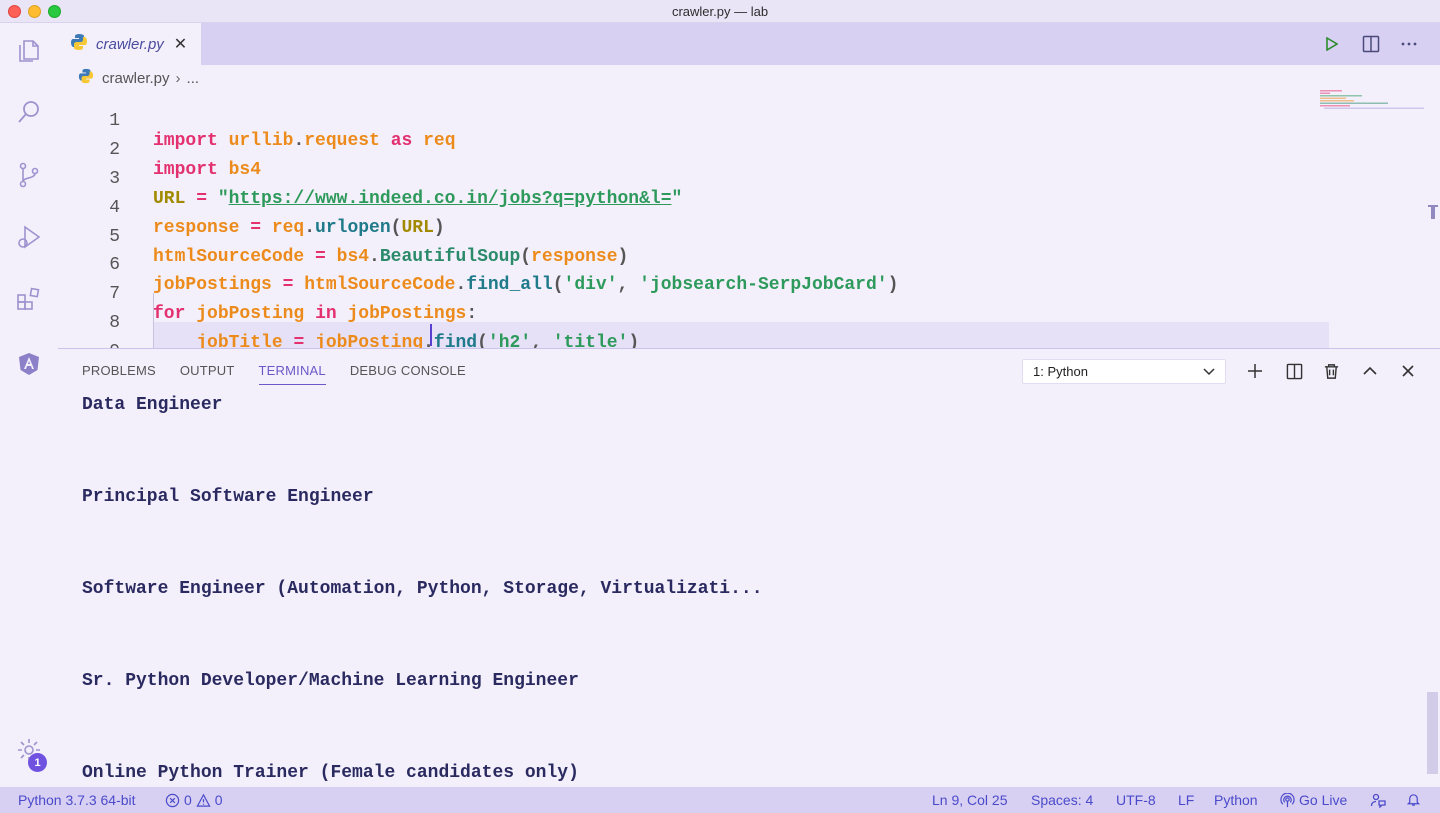  I want to click on panel-tabs: PROBLEMS OUTPUT TERMINAL DEBUG CONSOLE, so click(274, 374).